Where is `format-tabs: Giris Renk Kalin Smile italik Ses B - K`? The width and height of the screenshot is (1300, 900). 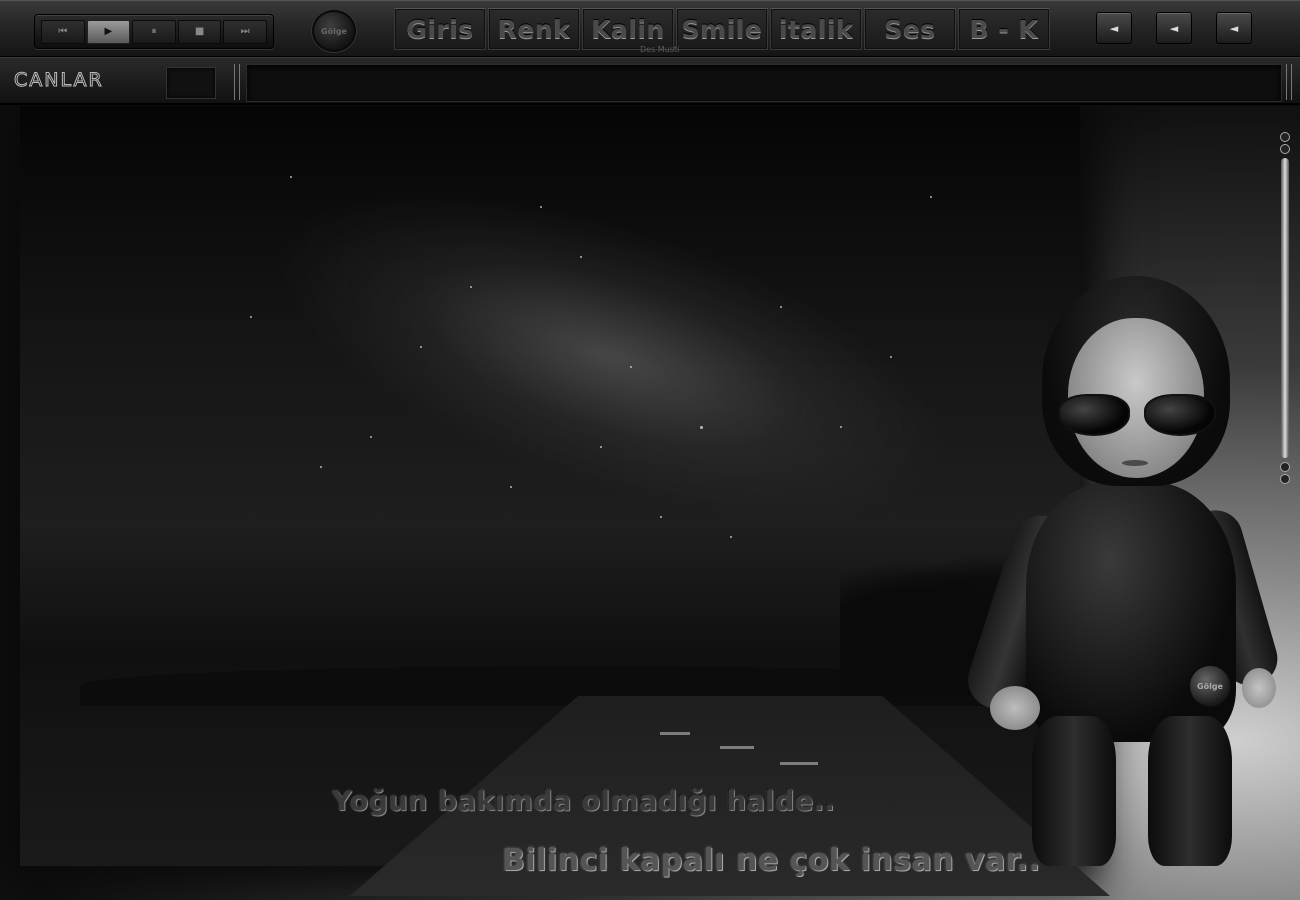
format-tabs: Giris Renk Kalin Smile italik Ses B - K is located at coordinates (722, 30).